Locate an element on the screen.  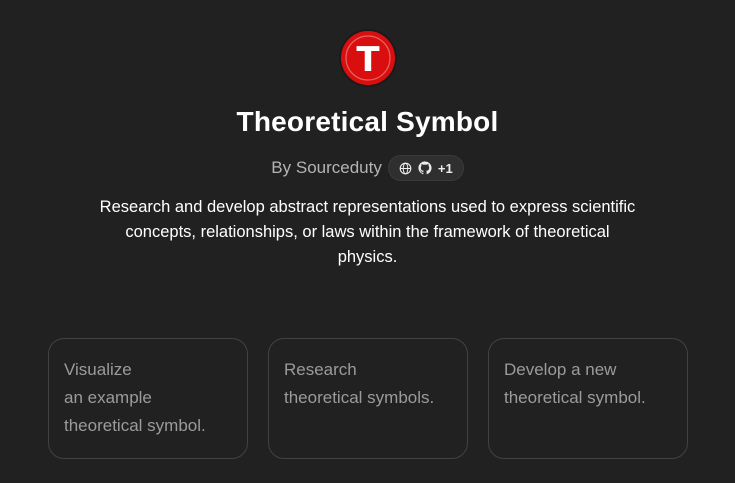
starter-card-develop: Develop a new theoretical symbol. is located at coordinates (588, 398).